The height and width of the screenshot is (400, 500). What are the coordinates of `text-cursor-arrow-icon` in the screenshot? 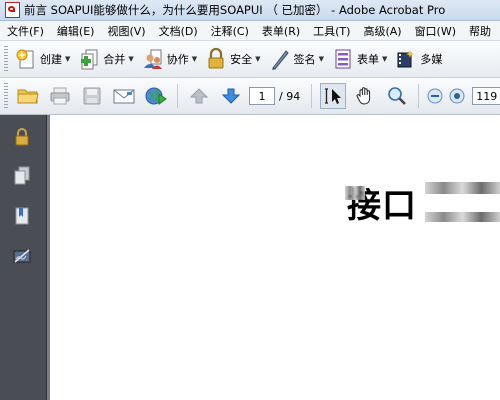 It's located at (333, 96).